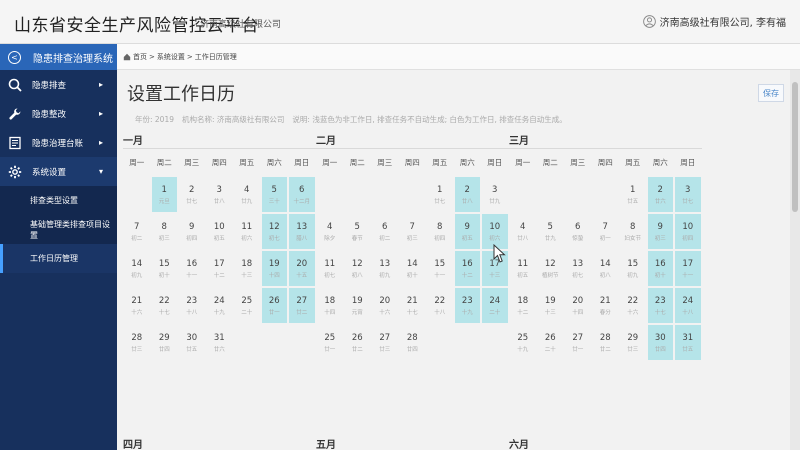 The width and height of the screenshot is (800, 450). Describe the element at coordinates (247, 268) in the screenshot. I see `day-cell-workday: 18 十三` at that location.